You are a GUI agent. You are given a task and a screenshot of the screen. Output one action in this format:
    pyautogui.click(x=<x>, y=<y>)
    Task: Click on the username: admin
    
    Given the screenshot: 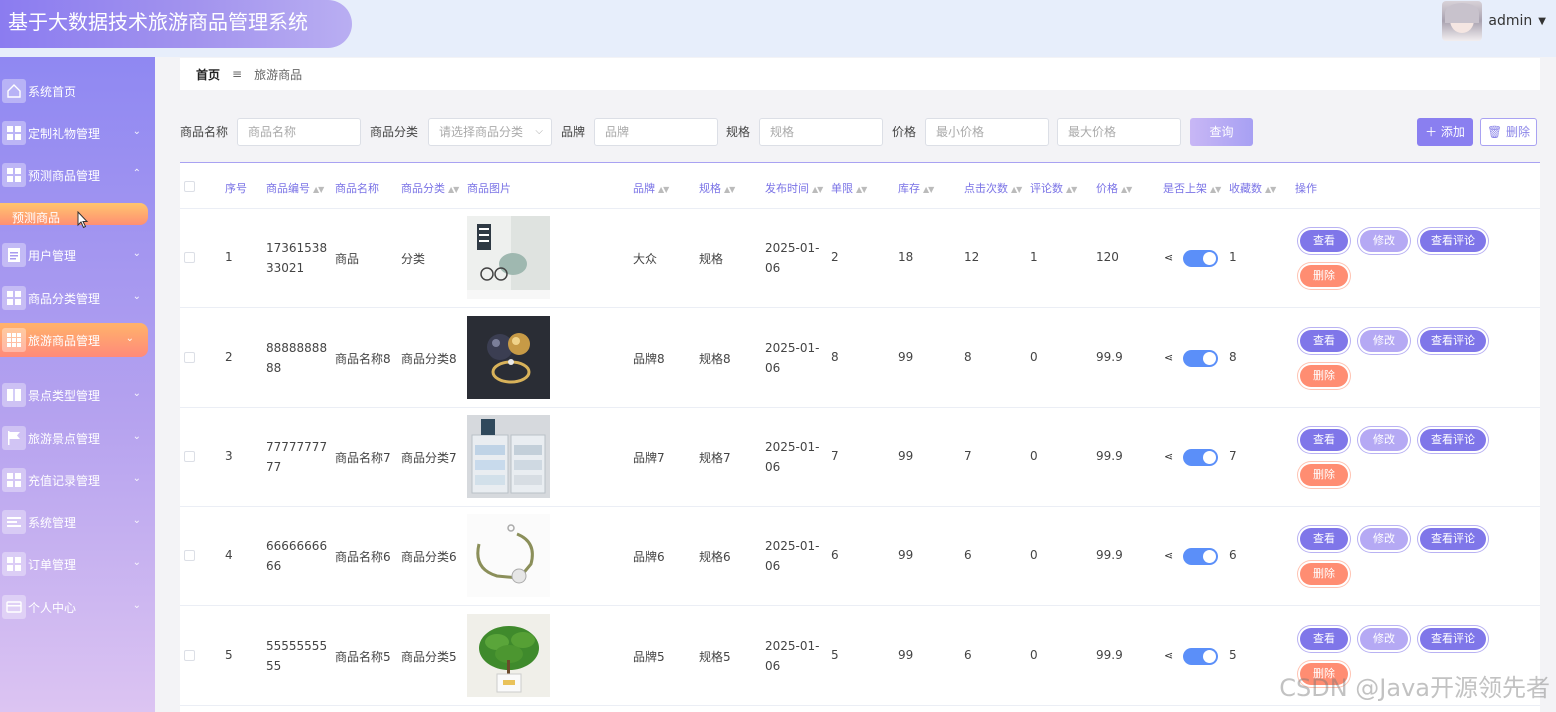 What is the action you would take?
    pyautogui.click(x=1510, y=21)
    